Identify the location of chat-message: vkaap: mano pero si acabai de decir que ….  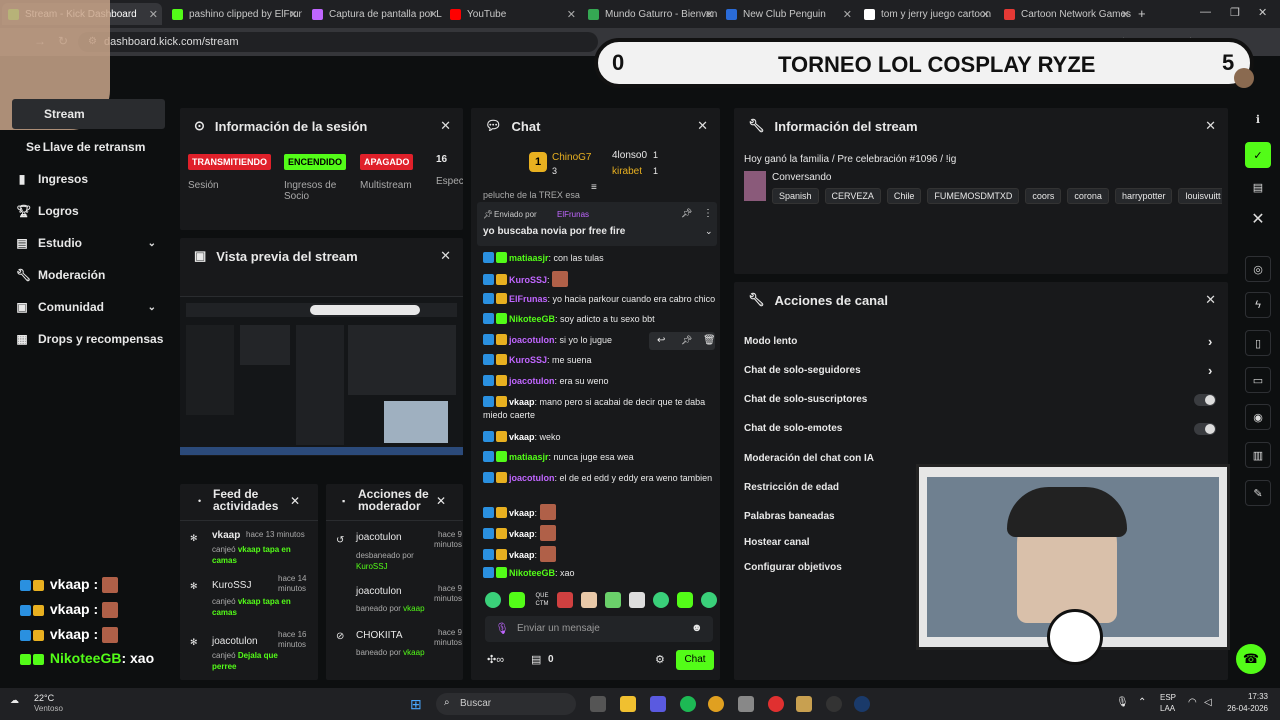
(600, 409).